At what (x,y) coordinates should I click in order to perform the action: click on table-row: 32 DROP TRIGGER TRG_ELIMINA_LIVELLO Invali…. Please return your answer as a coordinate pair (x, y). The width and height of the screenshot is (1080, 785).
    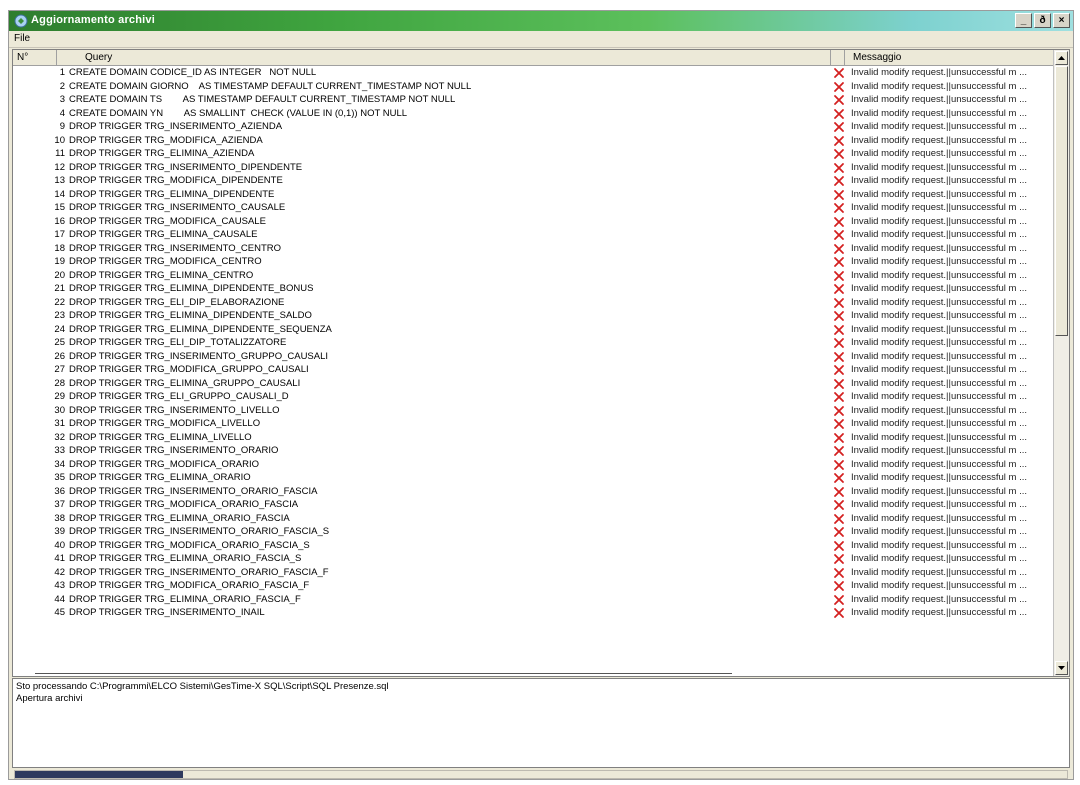
    Looking at the image, I should click on (533, 438).